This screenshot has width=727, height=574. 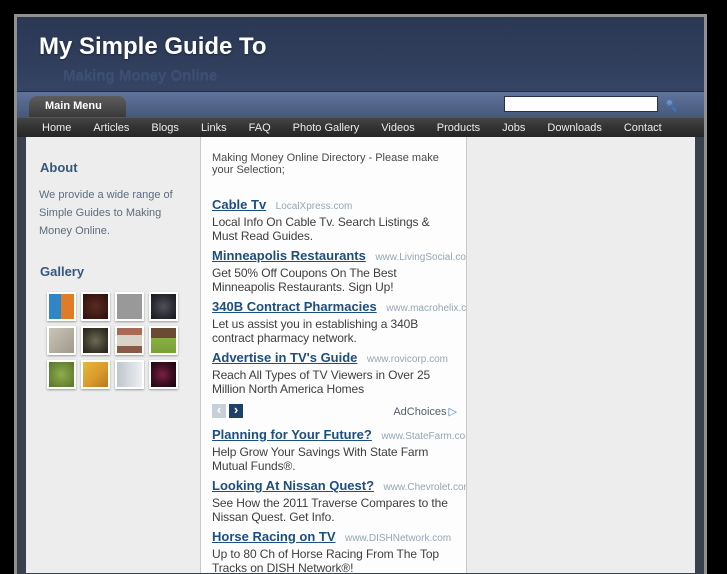 What do you see at coordinates (294, 306) in the screenshot?
I see `ad-title-link: 340B Contract Pharmacies` at bounding box center [294, 306].